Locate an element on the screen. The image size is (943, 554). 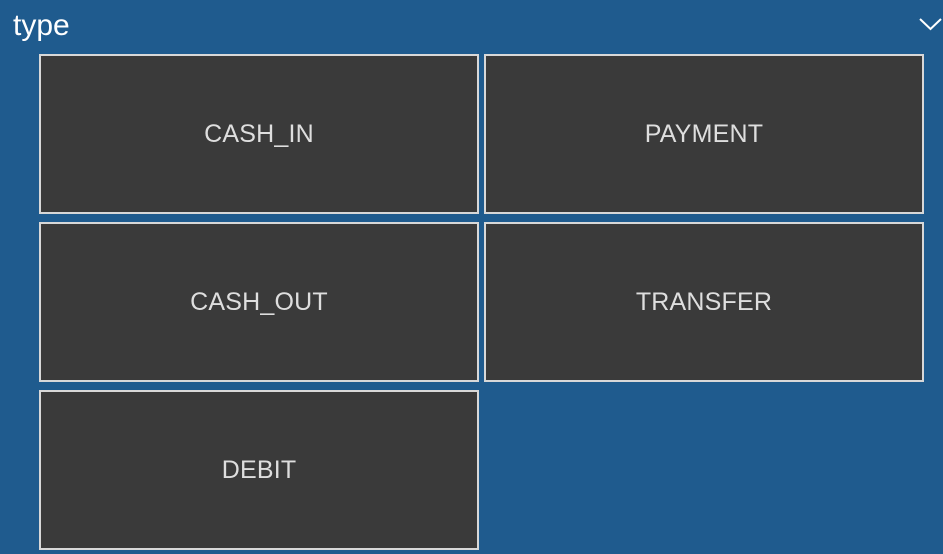
tile-label: CASH_IN is located at coordinates (259, 133).